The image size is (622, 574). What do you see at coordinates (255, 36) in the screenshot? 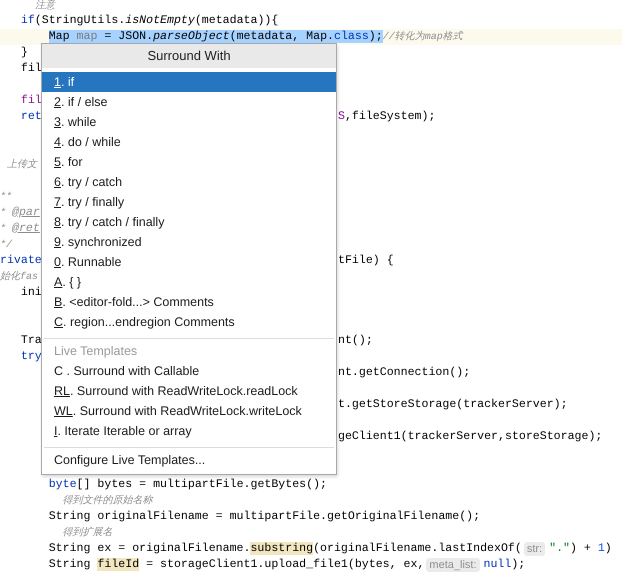
I see `code-text: Map map = JSON.parseObject(metadata, Map.class);//转化为map格式` at bounding box center [255, 36].